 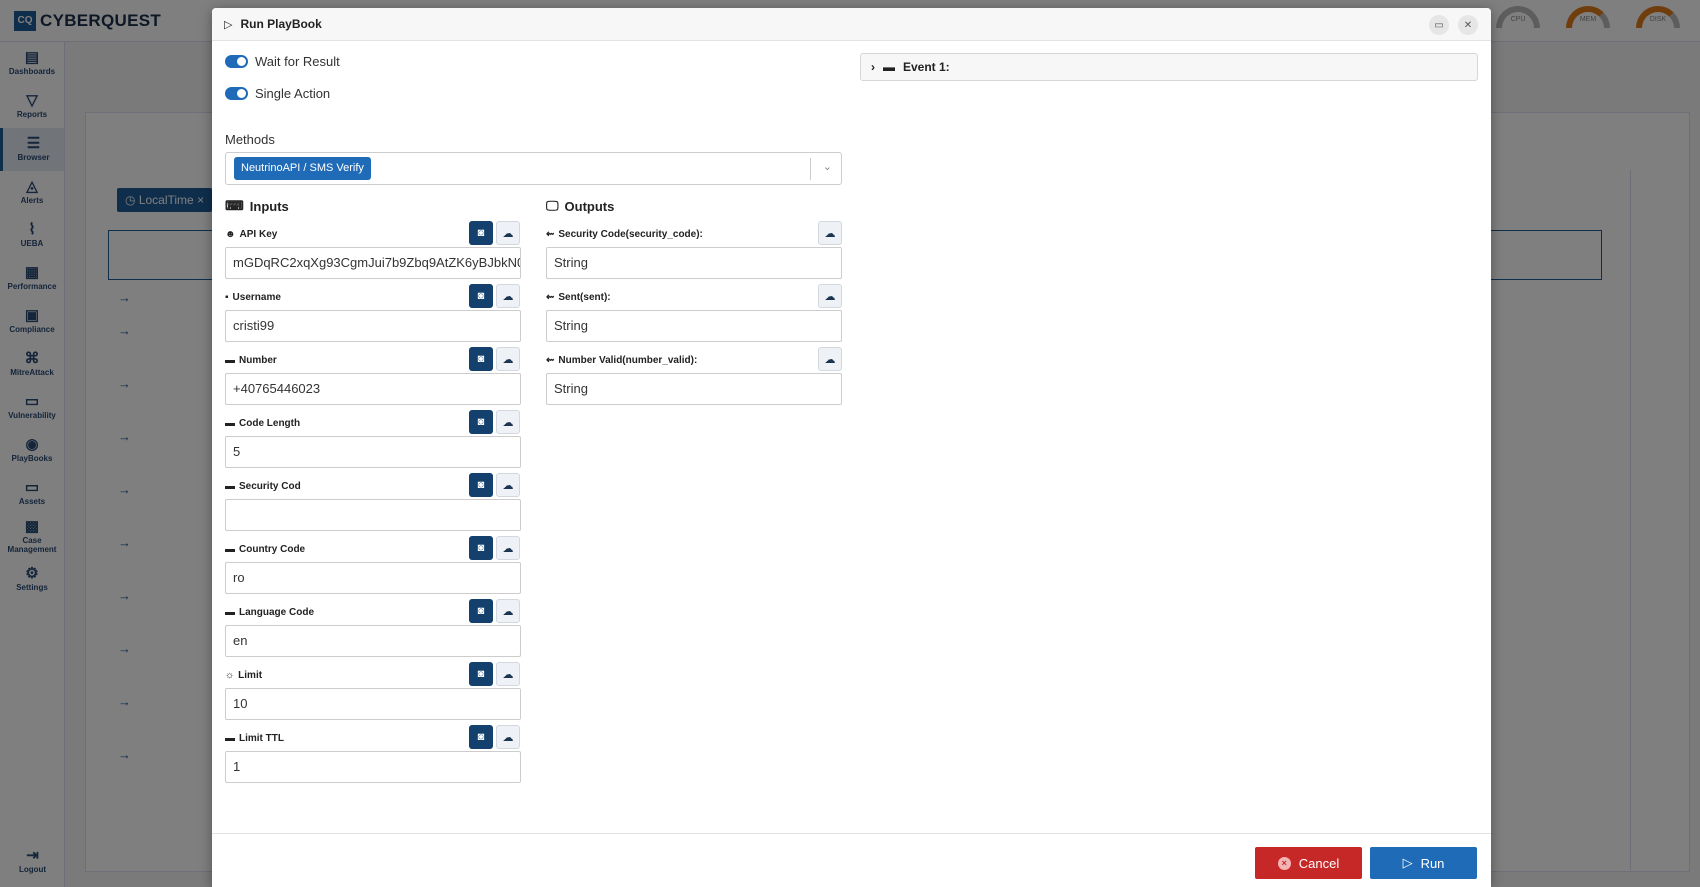 I want to click on output-security-code-label: ⇜ Security Code(security_code):, so click(x=624, y=234).